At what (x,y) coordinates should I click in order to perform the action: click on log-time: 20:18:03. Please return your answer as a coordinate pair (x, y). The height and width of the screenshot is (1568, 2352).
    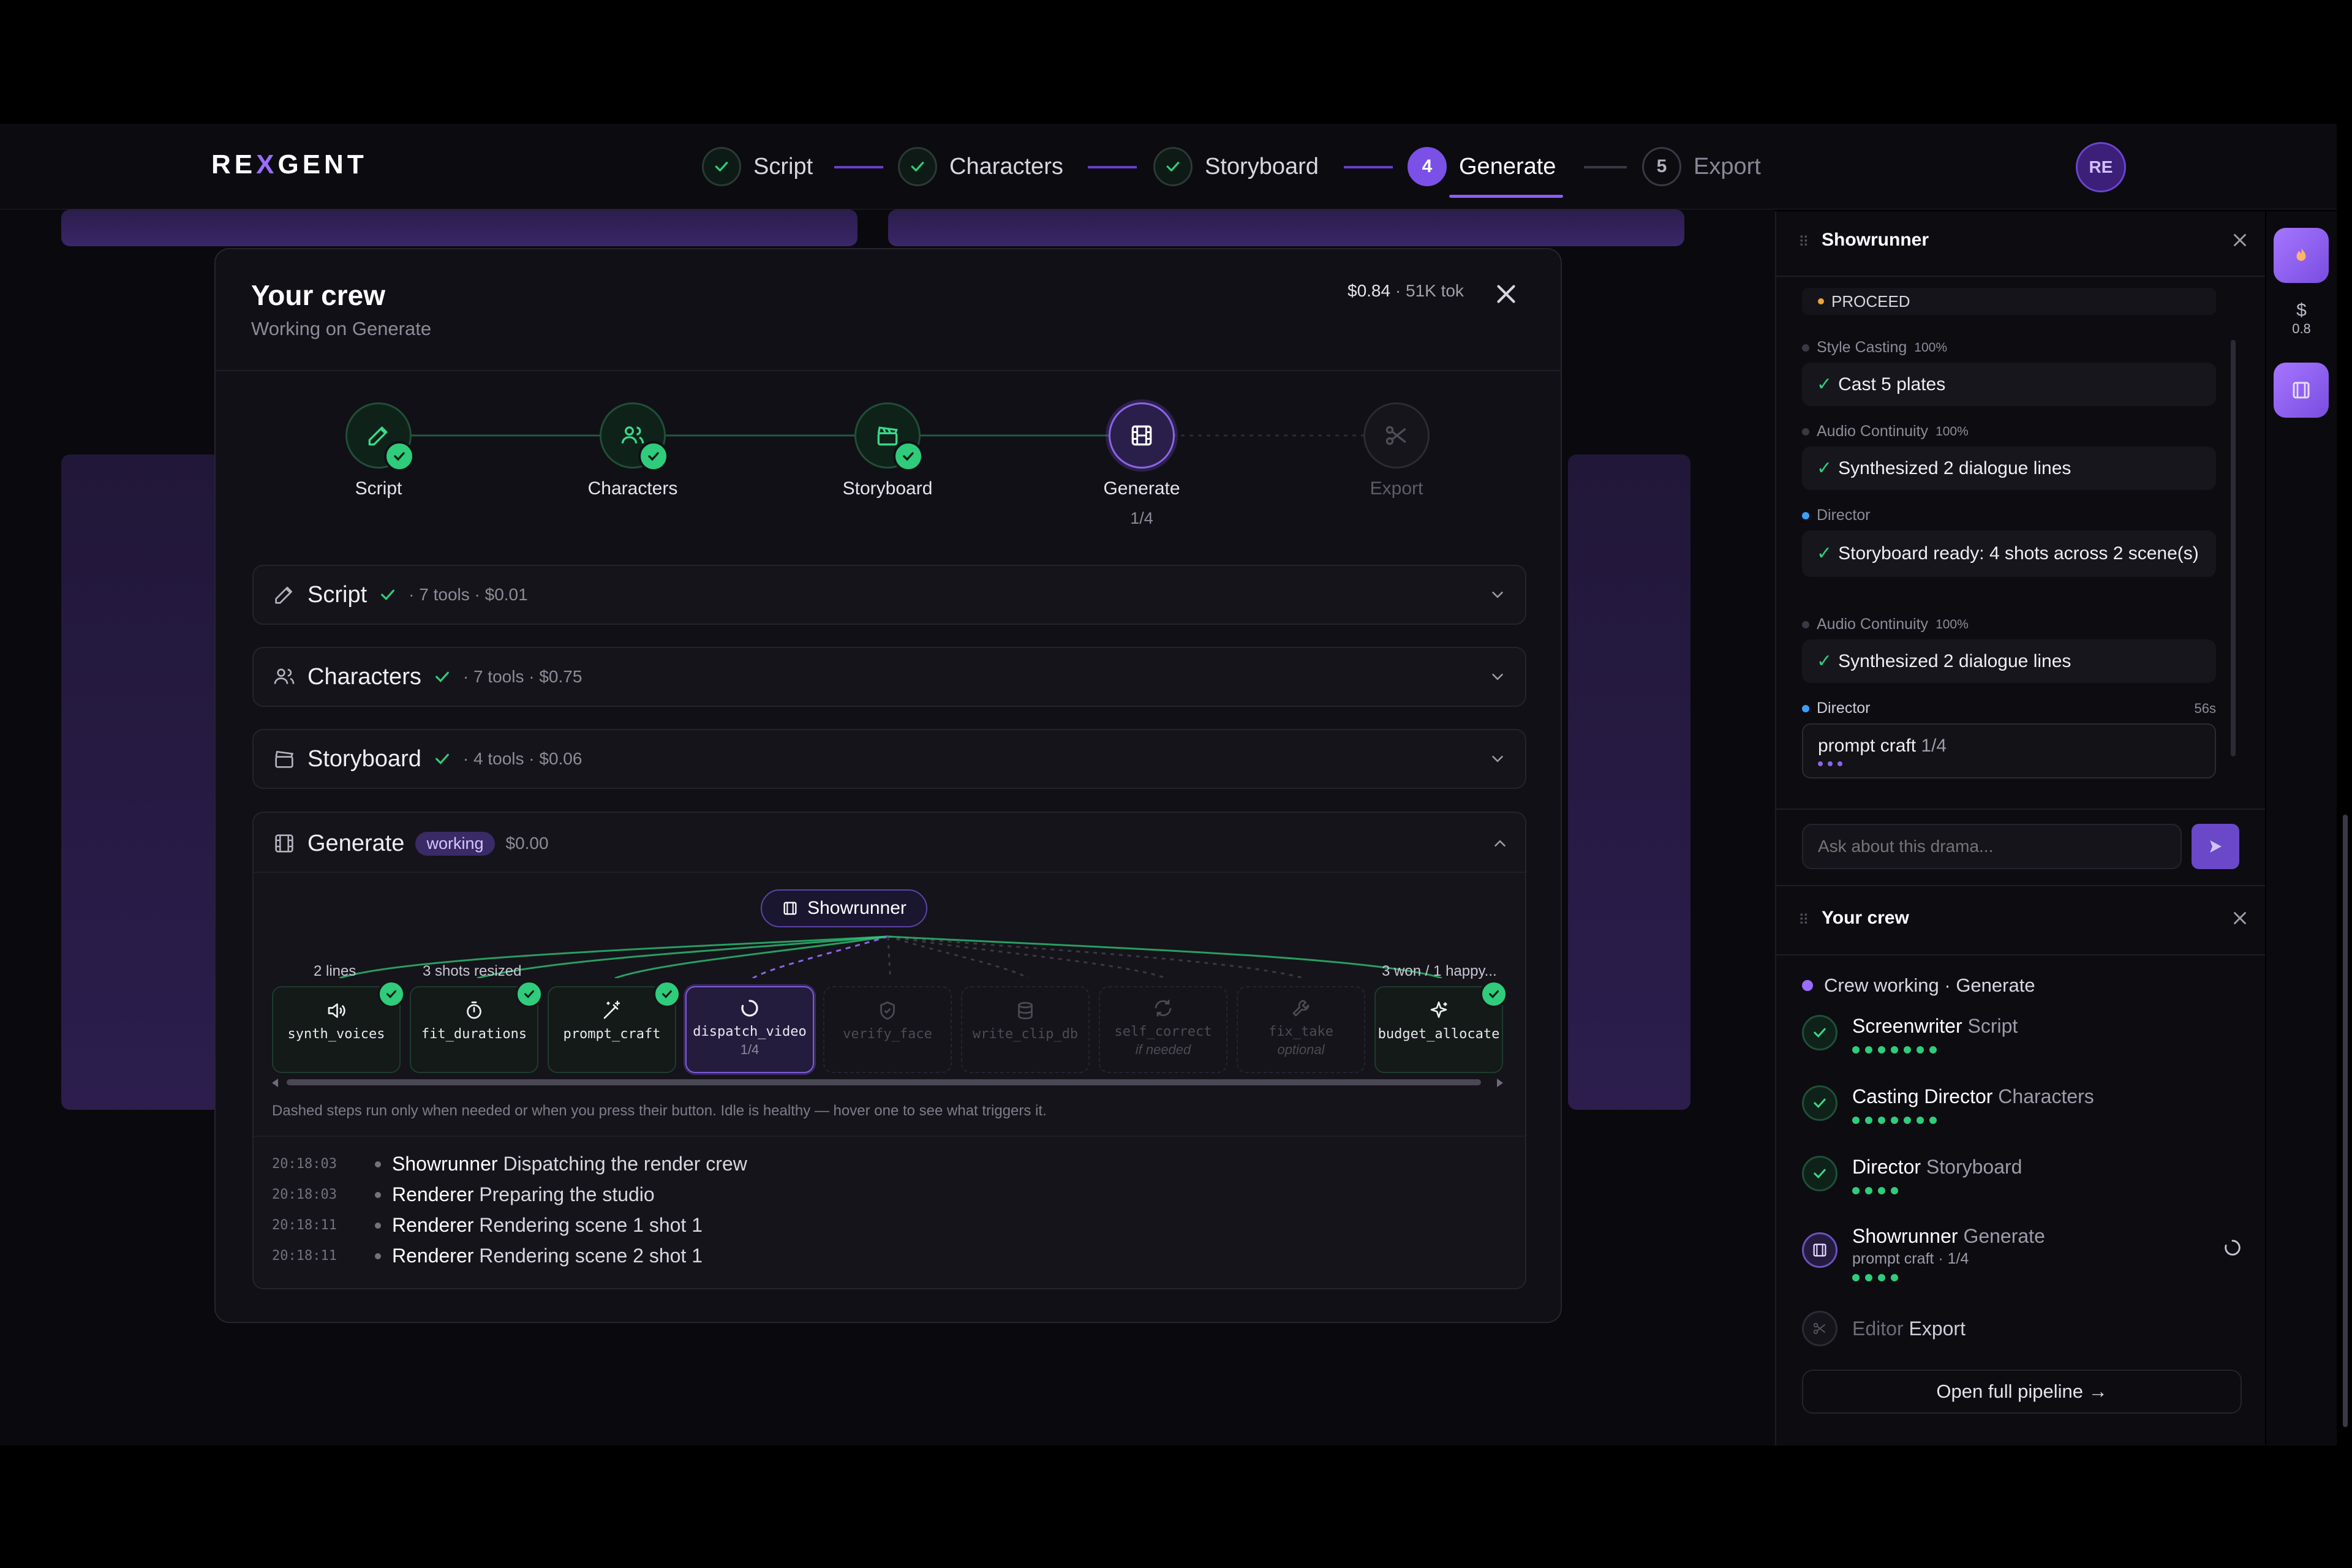
    Looking at the image, I should click on (305, 1164).